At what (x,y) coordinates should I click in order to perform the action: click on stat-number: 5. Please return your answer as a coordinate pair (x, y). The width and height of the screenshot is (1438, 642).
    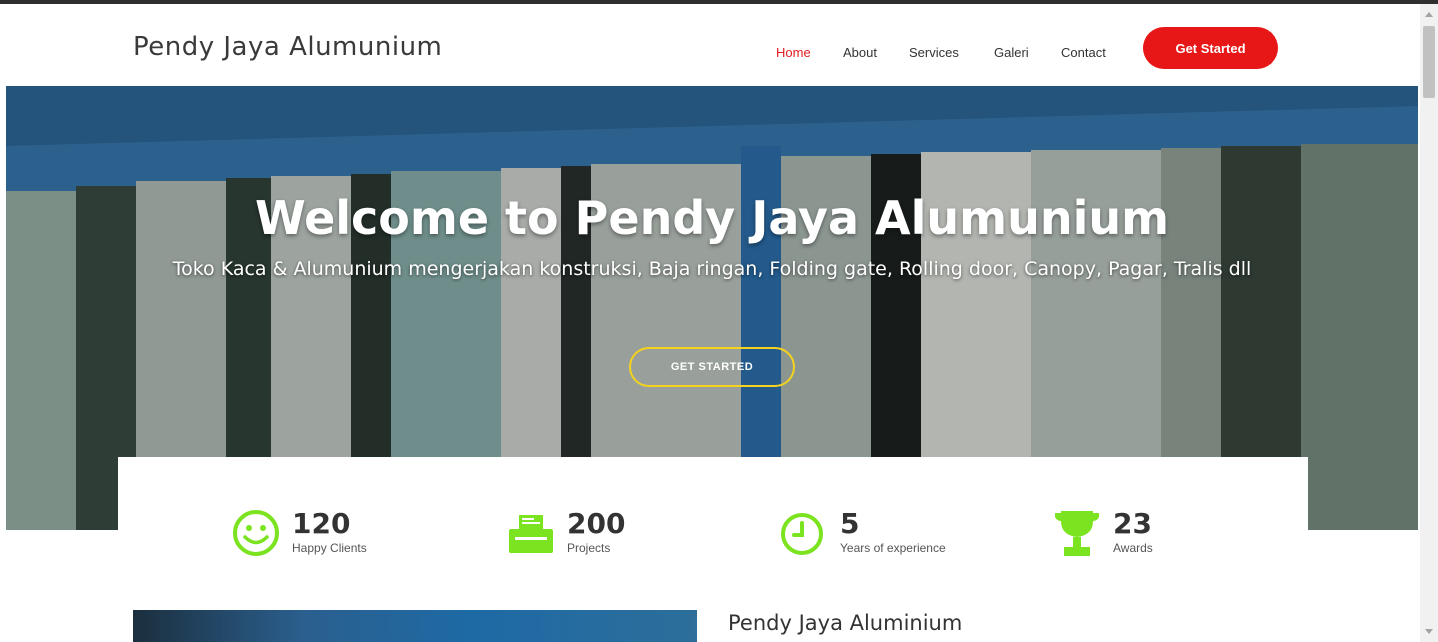
    Looking at the image, I should click on (850, 523).